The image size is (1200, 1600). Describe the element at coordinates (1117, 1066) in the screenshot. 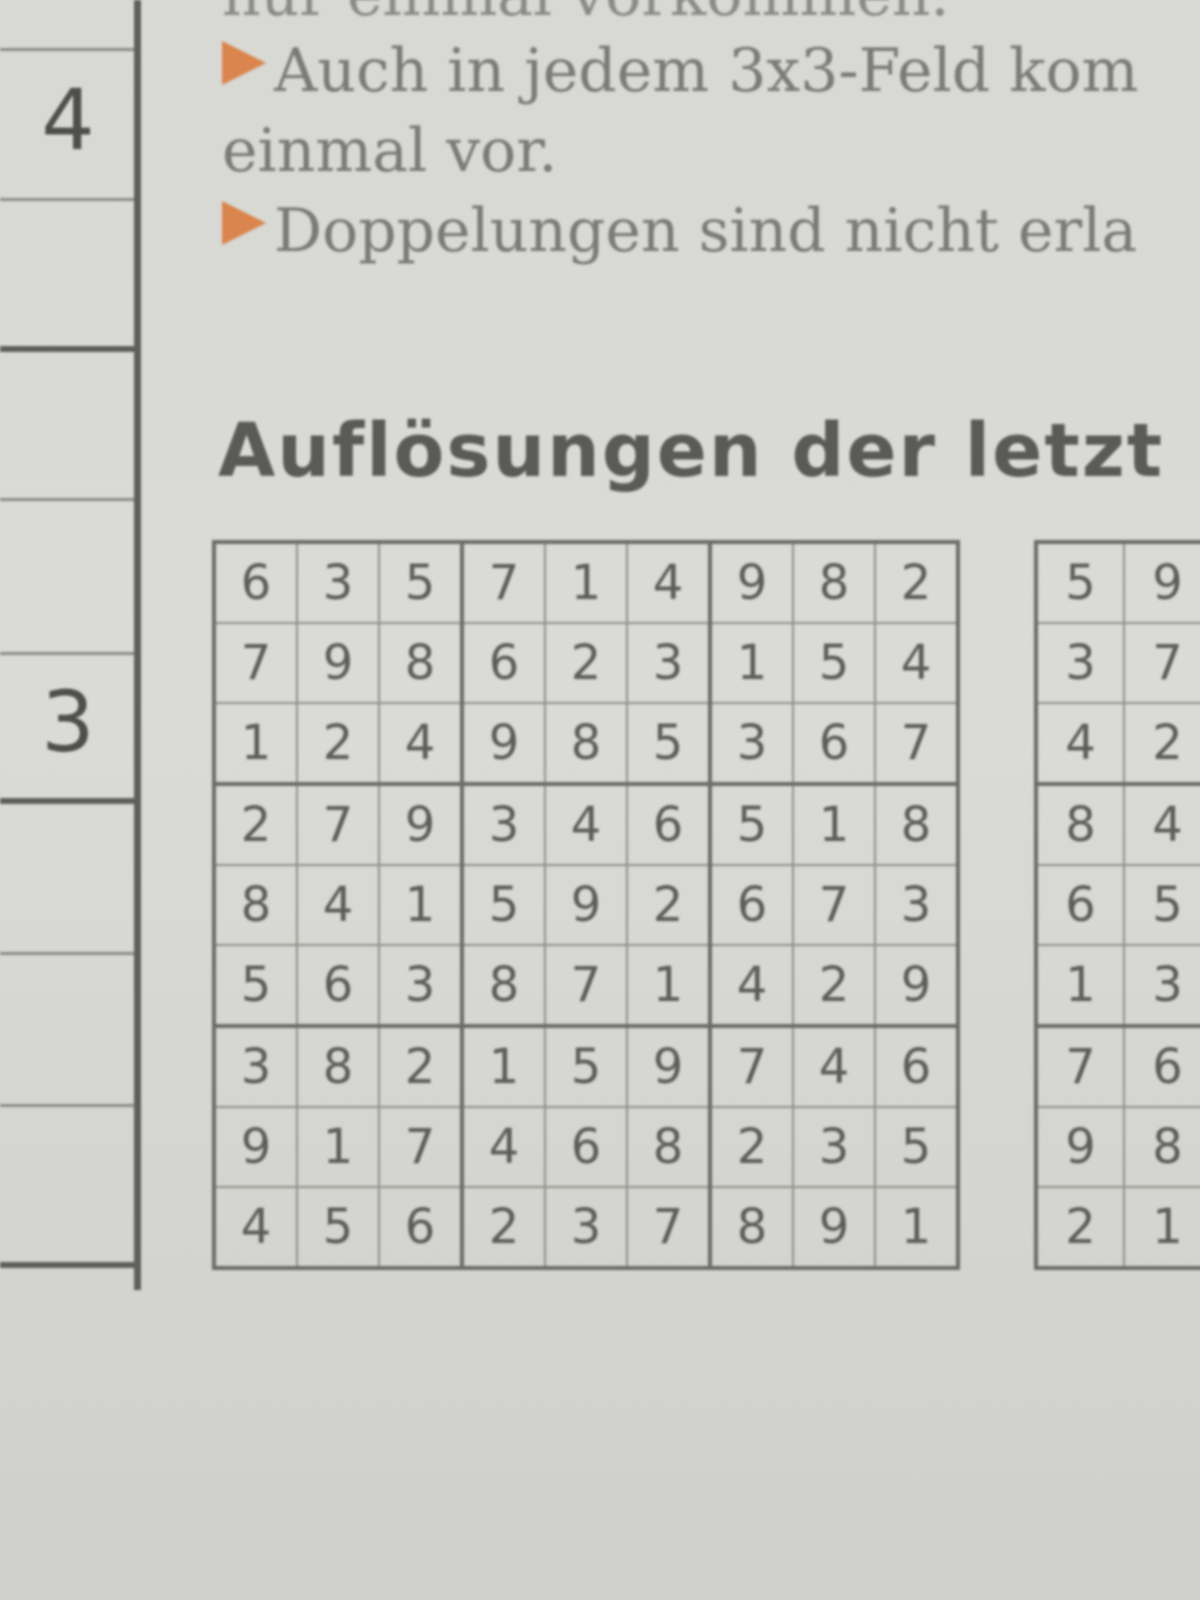

I see `grid-row: 76` at that location.